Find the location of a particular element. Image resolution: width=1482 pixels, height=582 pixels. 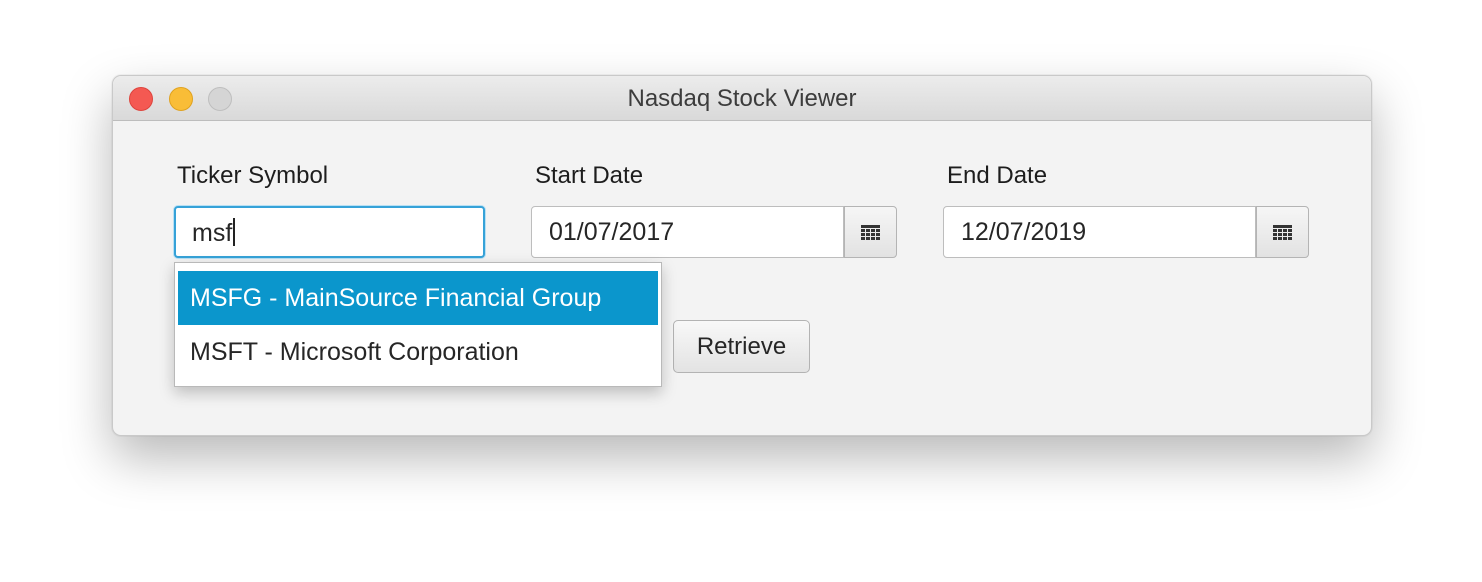

start-date-label: Start Date is located at coordinates (589, 175).